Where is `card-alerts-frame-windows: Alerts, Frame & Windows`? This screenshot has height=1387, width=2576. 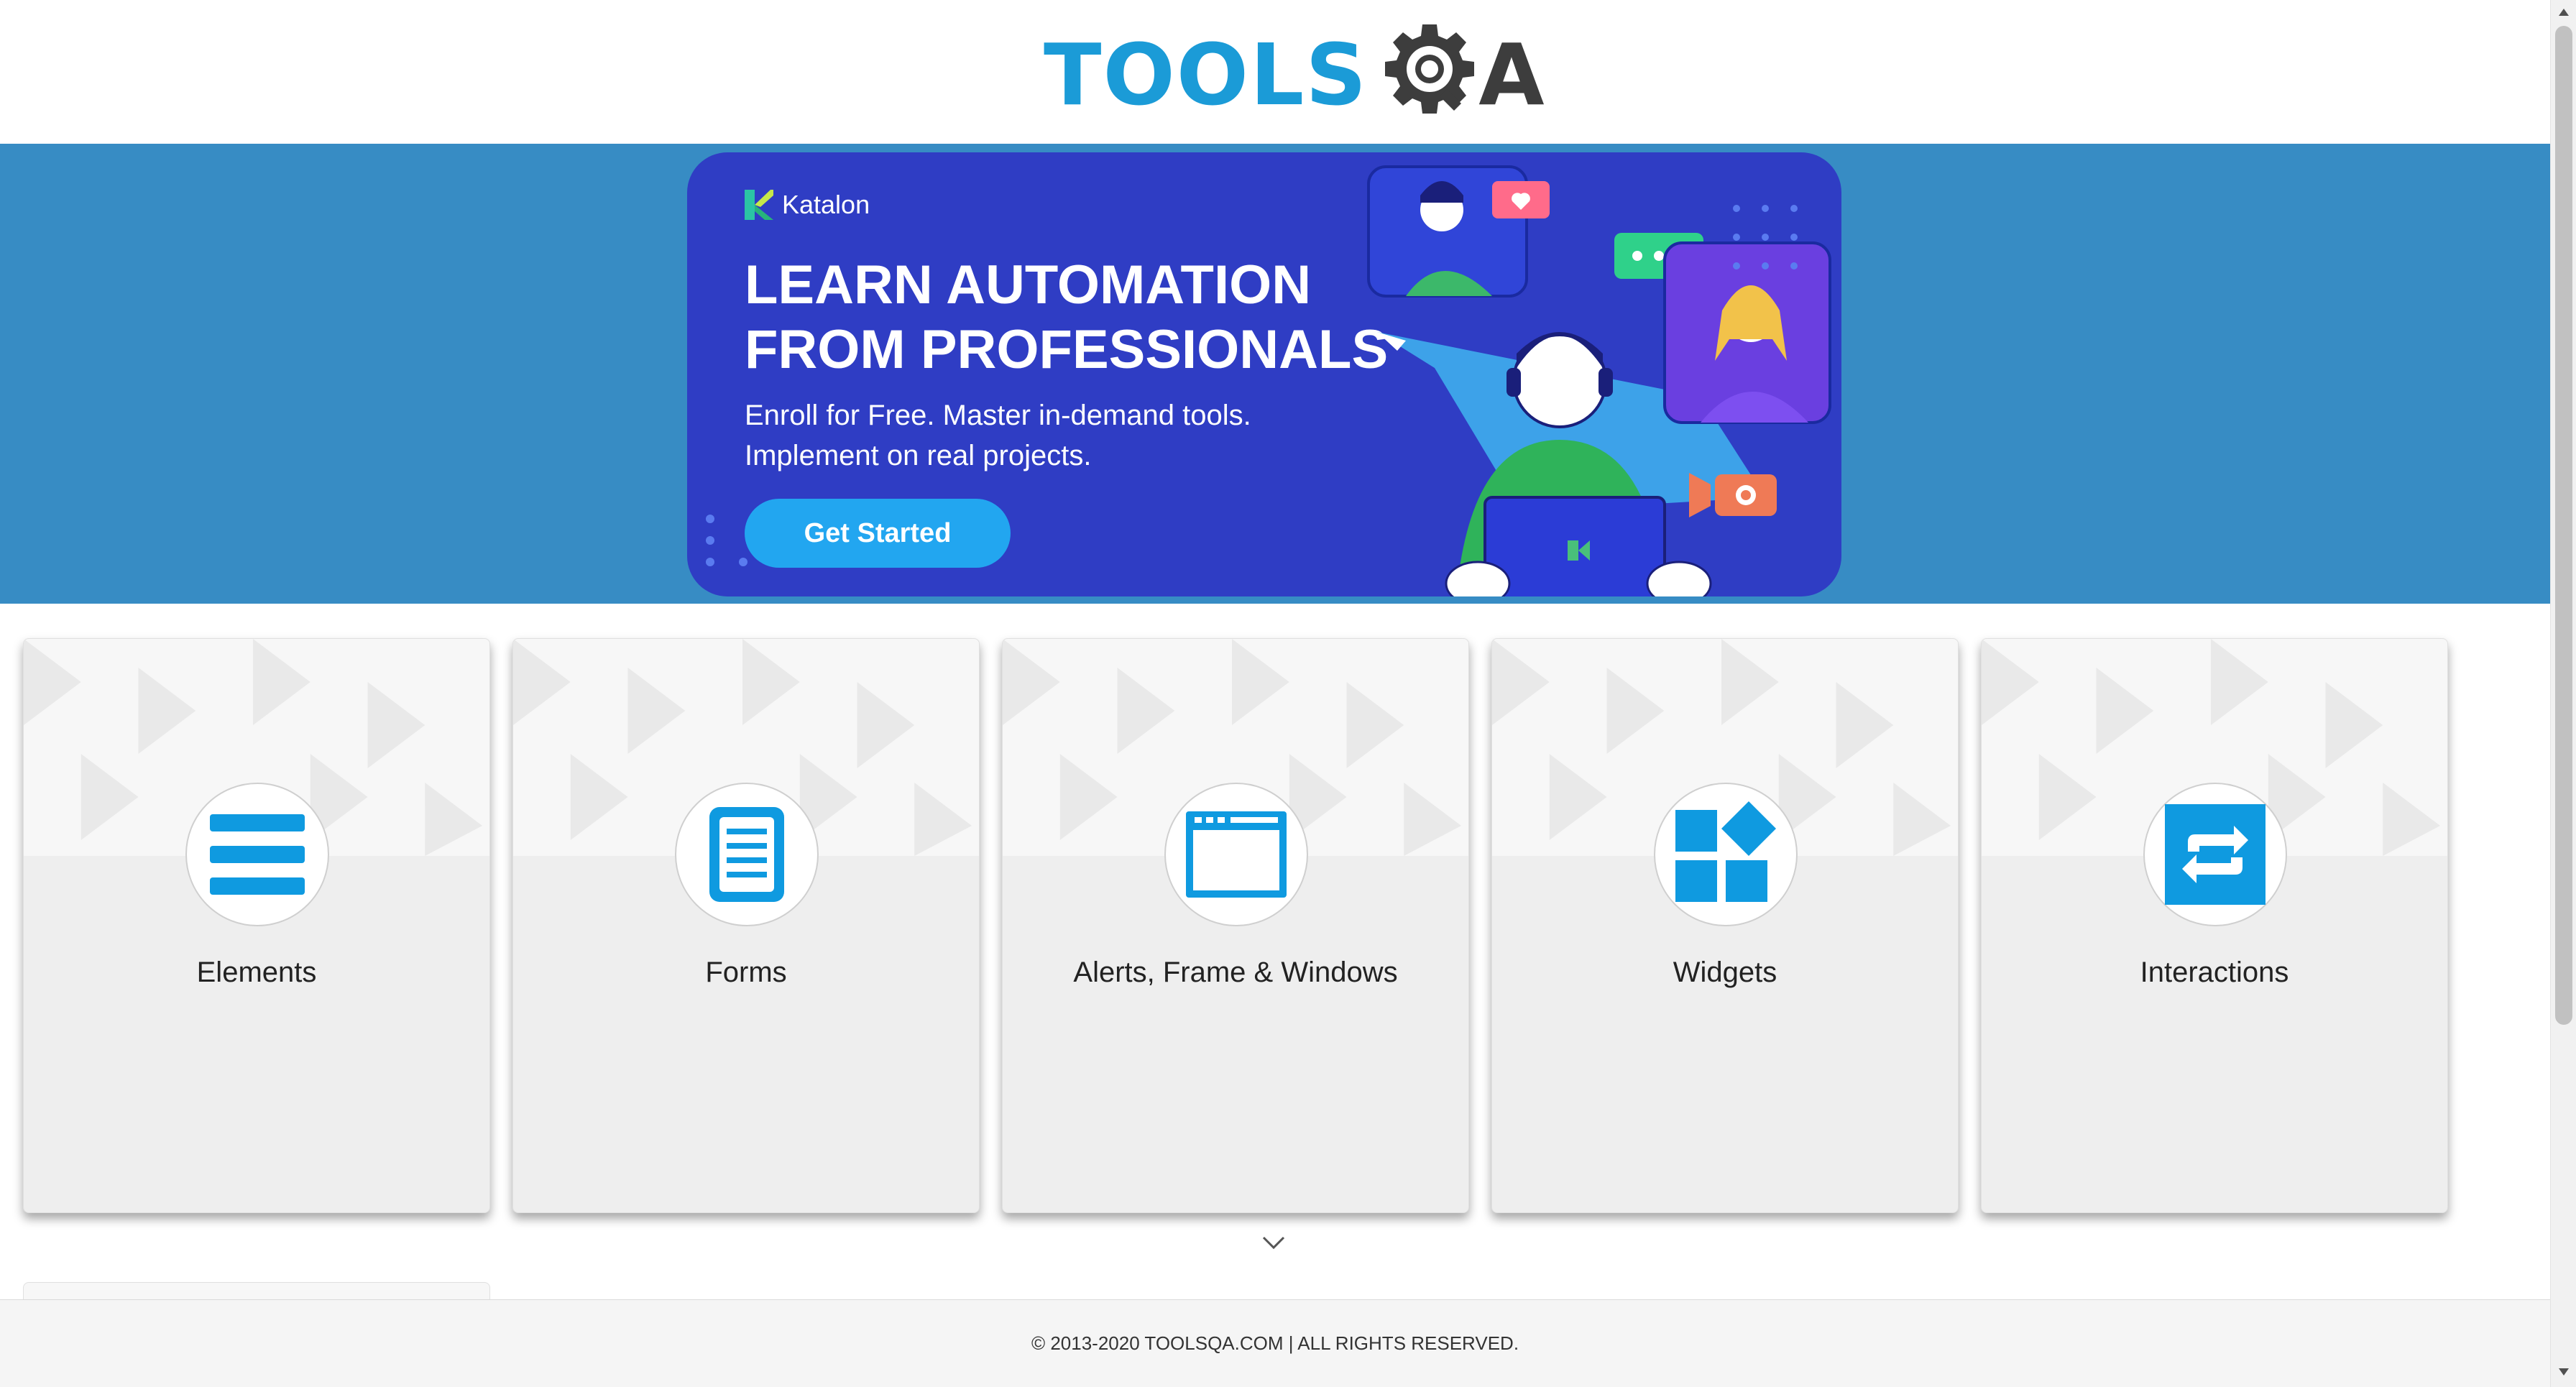
card-alerts-frame-windows: Alerts, Frame & Windows is located at coordinates (1235, 926).